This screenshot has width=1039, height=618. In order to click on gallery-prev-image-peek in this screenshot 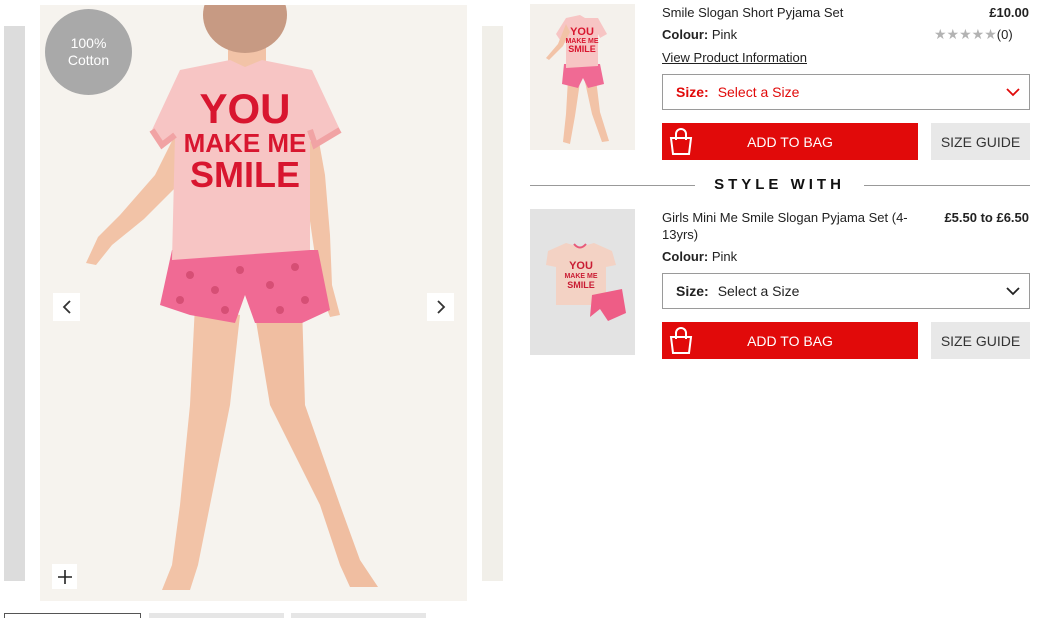, I will do `click(14, 303)`.